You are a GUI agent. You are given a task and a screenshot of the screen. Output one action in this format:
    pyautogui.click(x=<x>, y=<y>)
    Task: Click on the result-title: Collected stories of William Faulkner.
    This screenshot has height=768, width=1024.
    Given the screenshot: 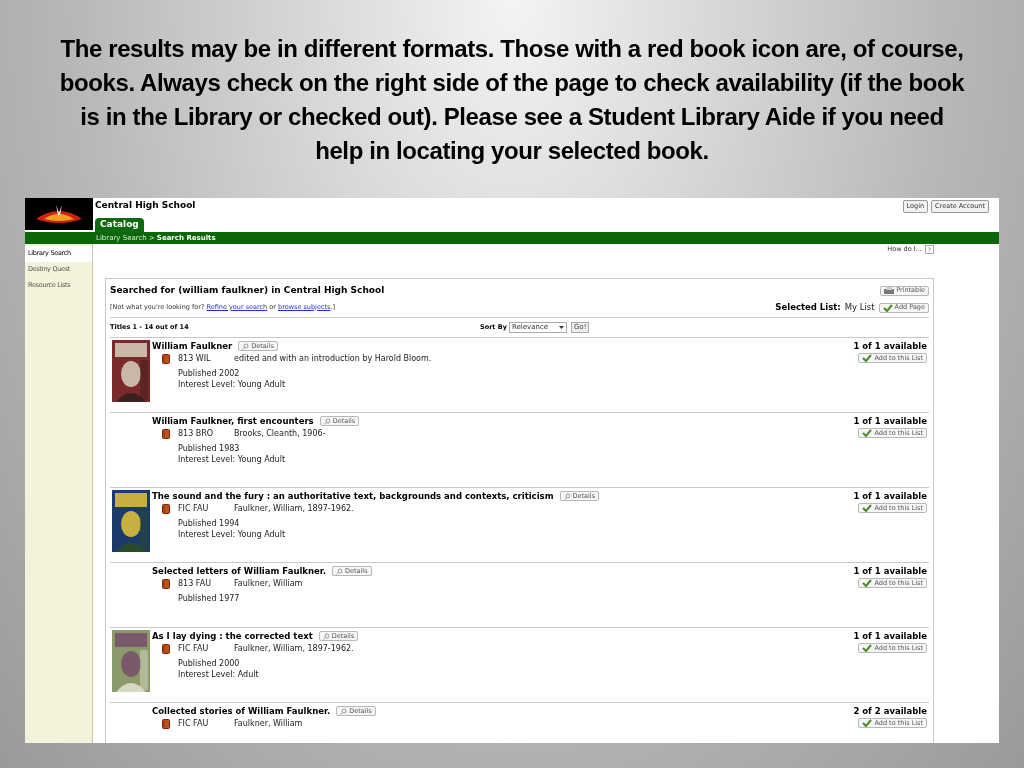 What is the action you would take?
    pyautogui.click(x=241, y=711)
    